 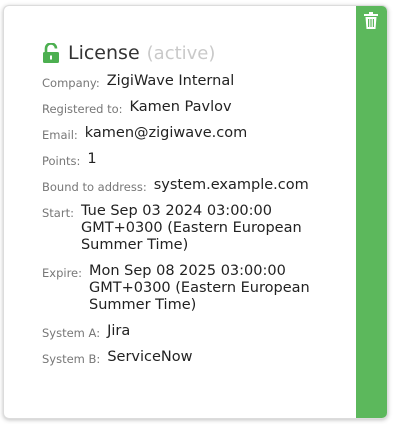 I want to click on field-label: Expire:, so click(x=62, y=273).